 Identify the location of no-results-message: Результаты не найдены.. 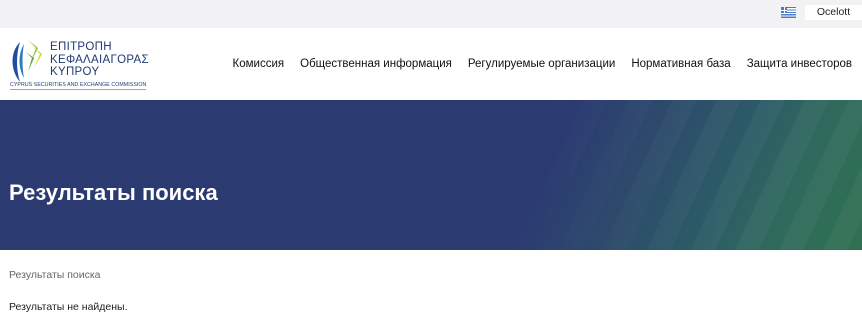
(68, 307).